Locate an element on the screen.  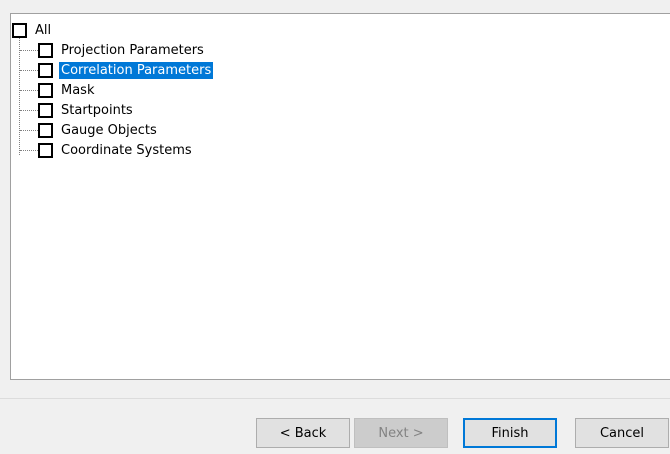
gauge-objects-checkbox is located at coordinates (45, 130).